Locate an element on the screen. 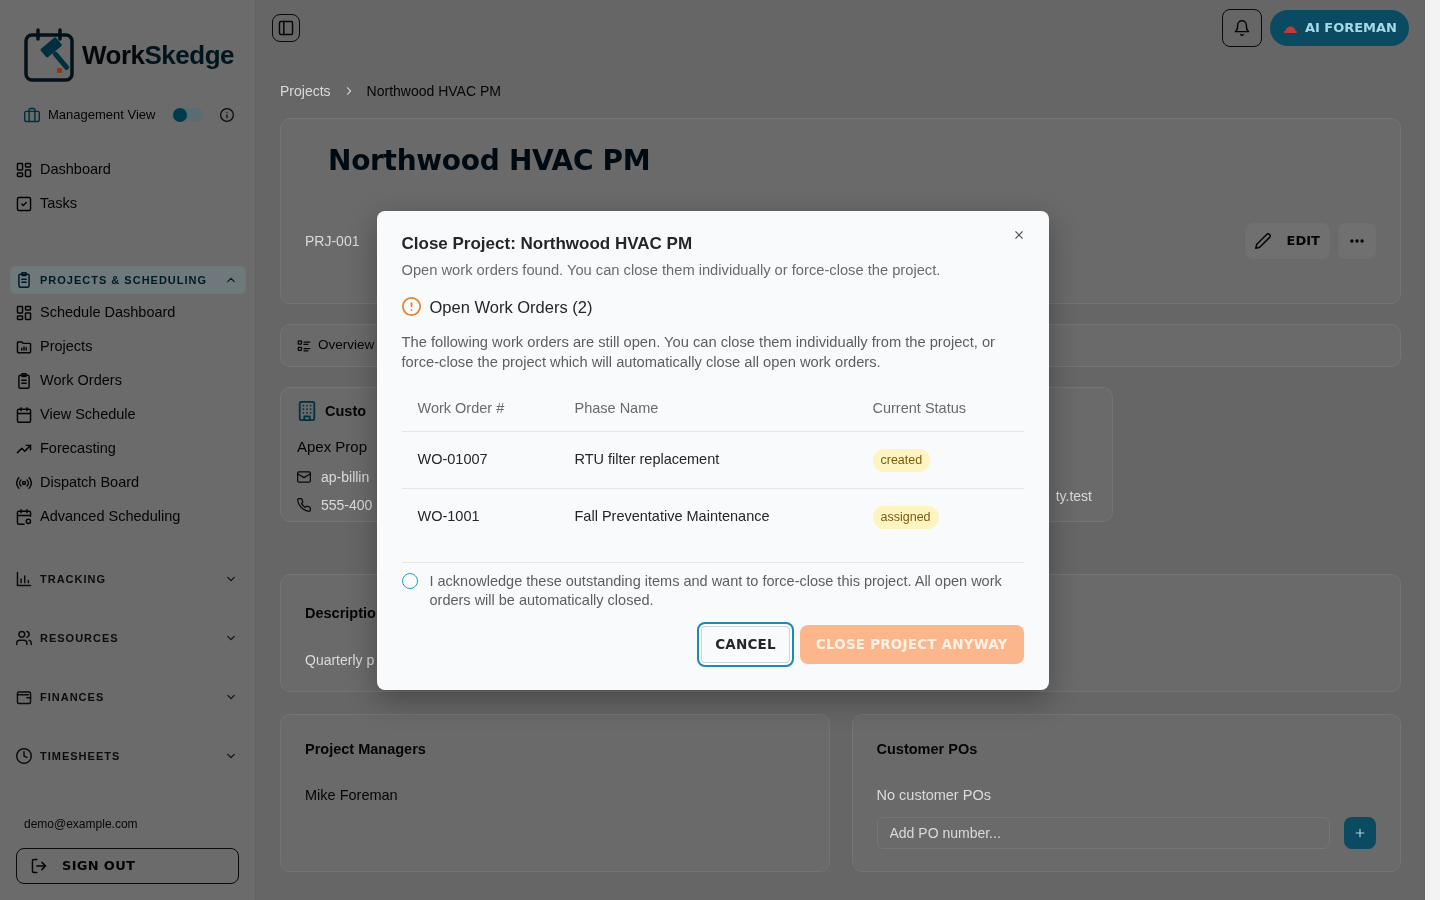 Image resolution: width=1440 pixels, height=900 pixels. more-button is located at coordinates (1357, 241).